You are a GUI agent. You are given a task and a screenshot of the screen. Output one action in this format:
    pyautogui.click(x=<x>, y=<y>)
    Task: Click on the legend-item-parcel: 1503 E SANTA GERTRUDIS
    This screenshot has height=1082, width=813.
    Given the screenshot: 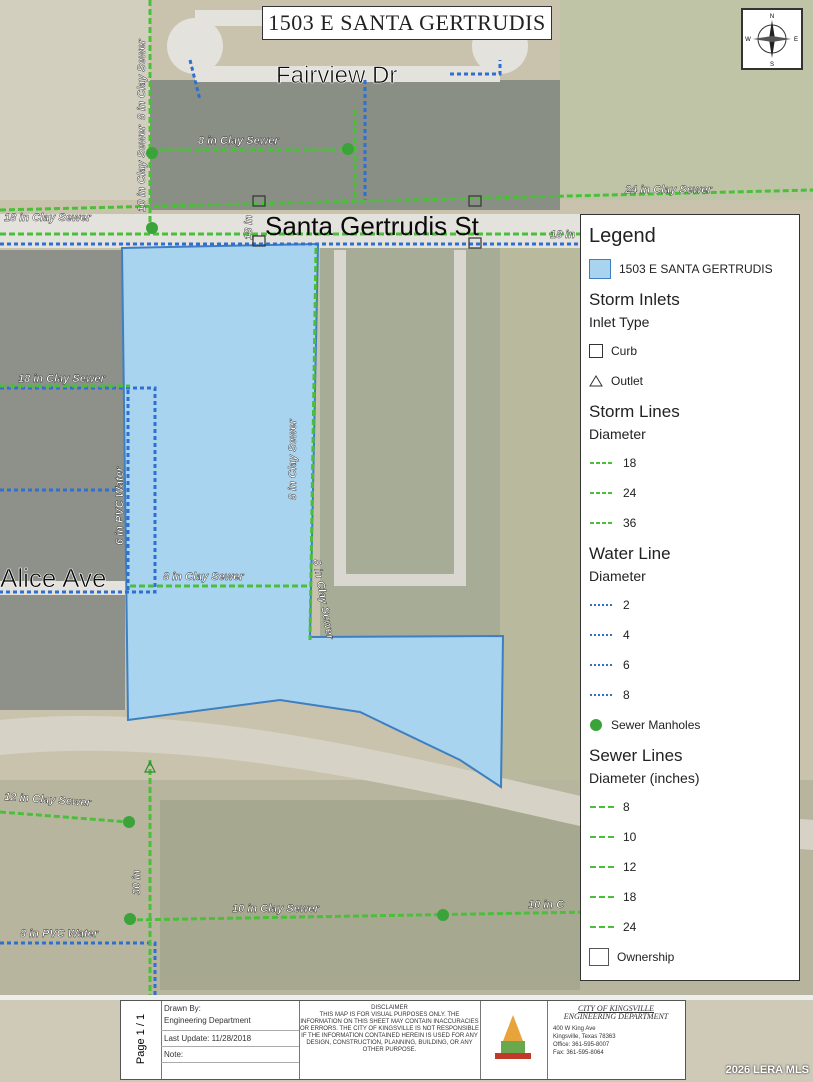 What is the action you would take?
    pyautogui.click(x=694, y=269)
    